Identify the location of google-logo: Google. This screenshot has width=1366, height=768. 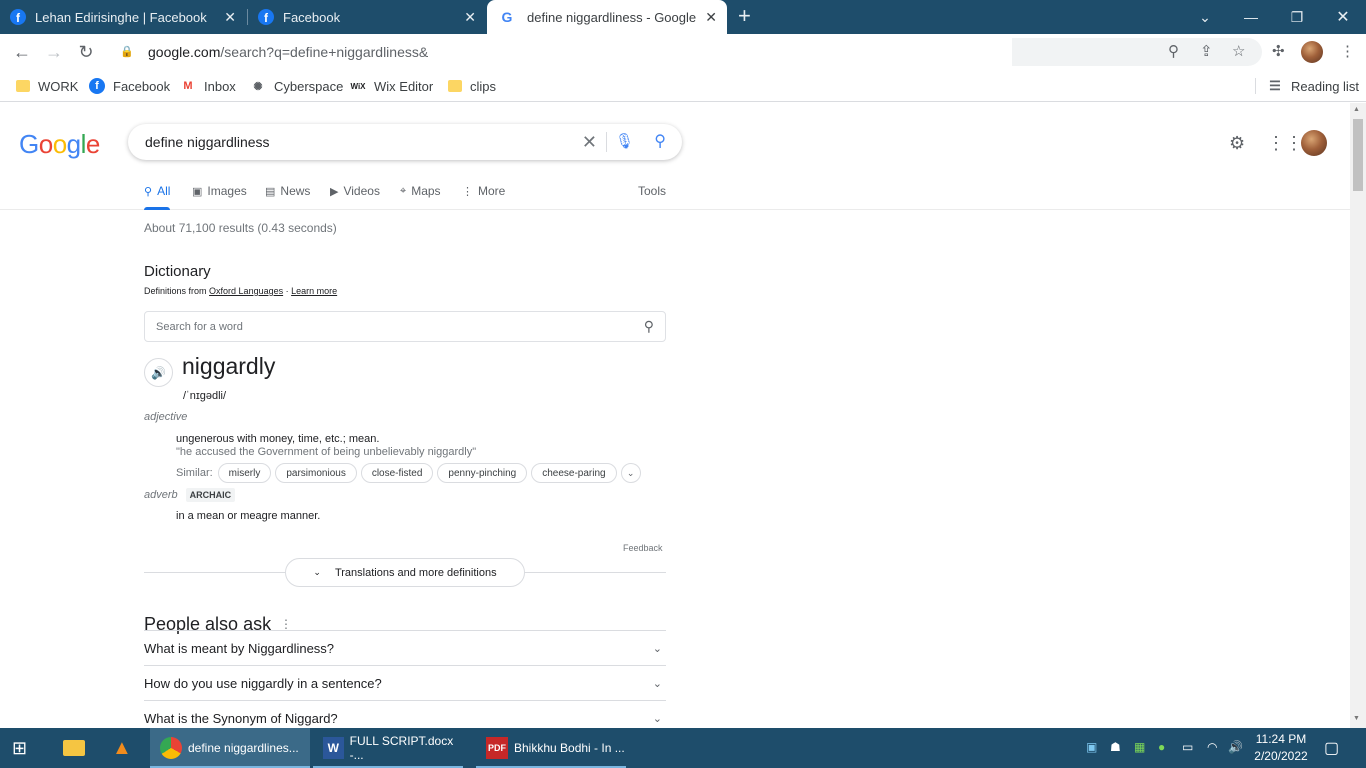
(59, 144).